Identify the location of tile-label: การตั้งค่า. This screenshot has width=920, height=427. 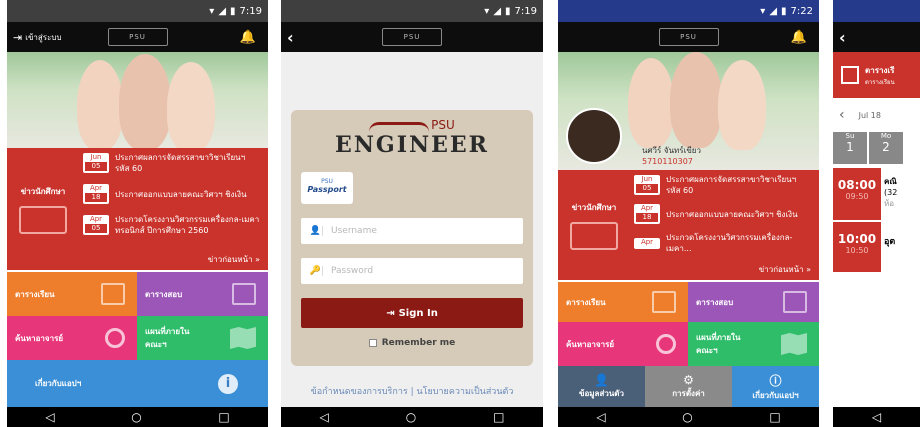
(688, 393).